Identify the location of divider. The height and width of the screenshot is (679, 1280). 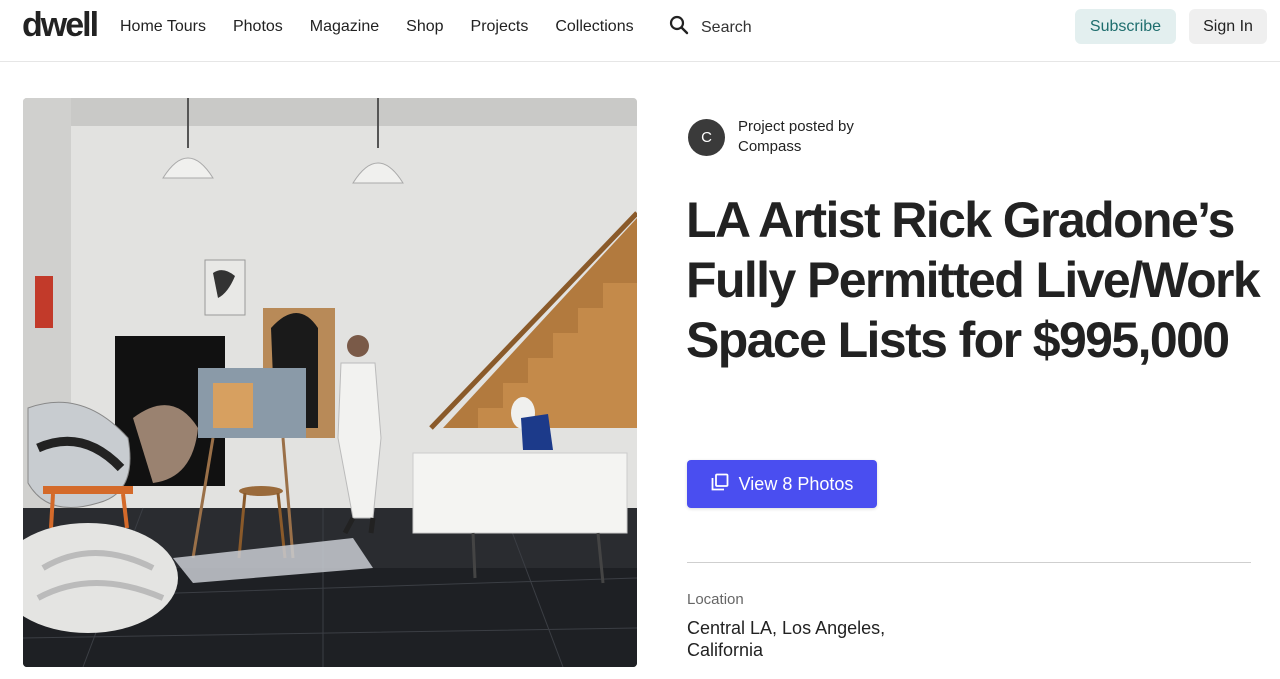
(969, 562).